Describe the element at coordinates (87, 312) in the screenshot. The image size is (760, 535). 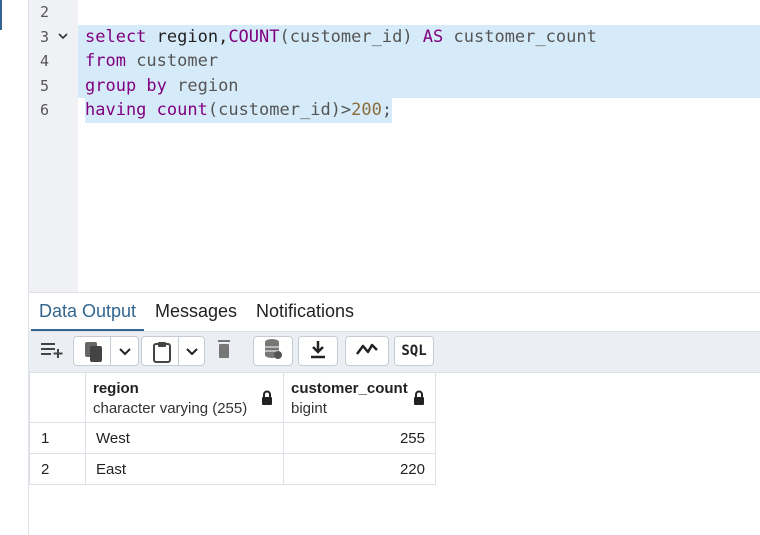
I see `tab-data-output: Data Output` at that location.